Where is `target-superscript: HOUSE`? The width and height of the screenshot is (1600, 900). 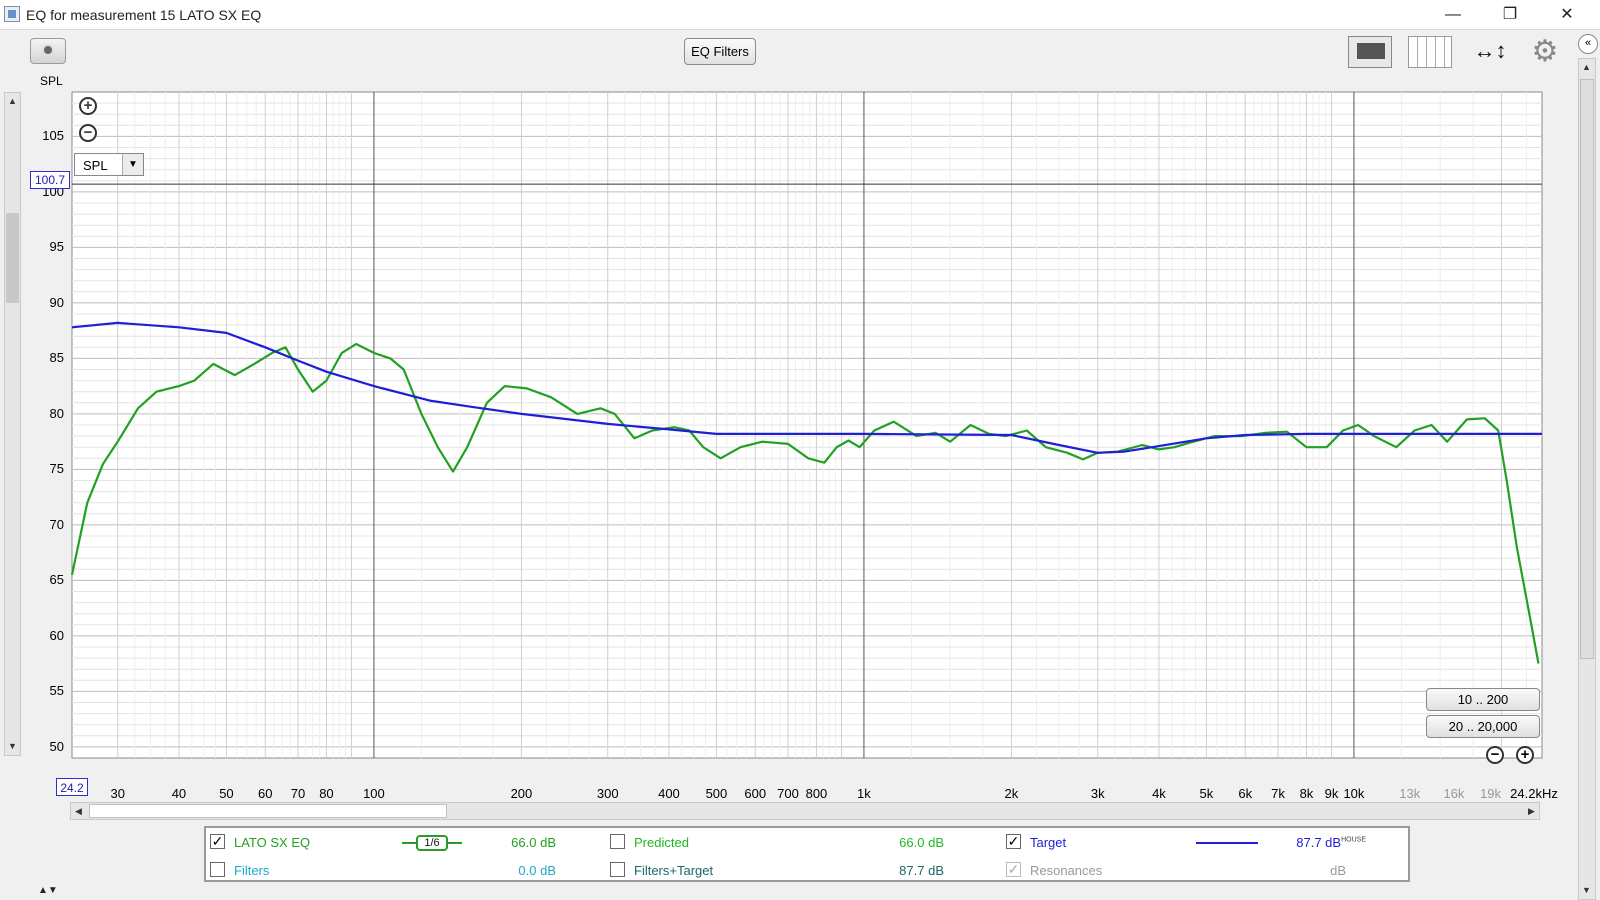
target-superscript: HOUSE is located at coordinates (1353, 840).